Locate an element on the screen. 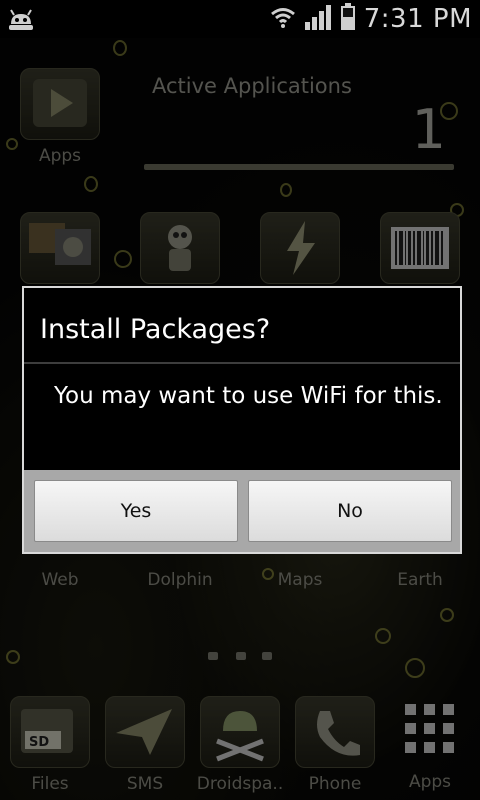 The width and height of the screenshot is (480, 800). status-bar: 7:31 PM is located at coordinates (240, 19).